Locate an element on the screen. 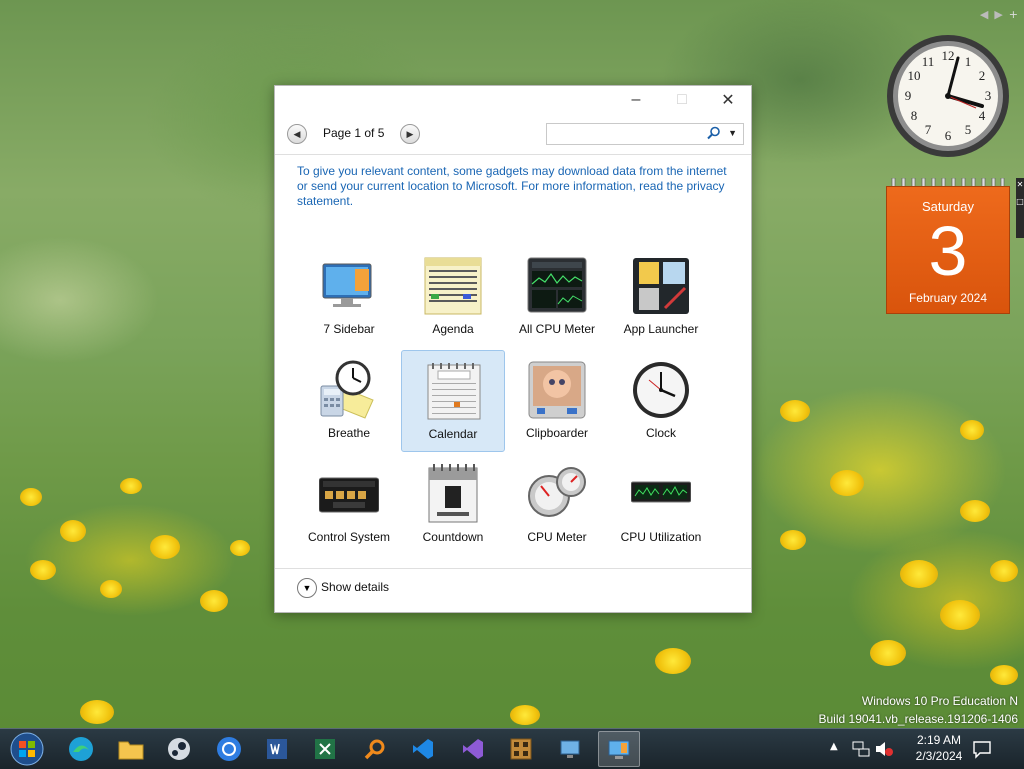 The height and width of the screenshot is (769, 1024). cpu-utilization-icon is located at coordinates (661, 492).